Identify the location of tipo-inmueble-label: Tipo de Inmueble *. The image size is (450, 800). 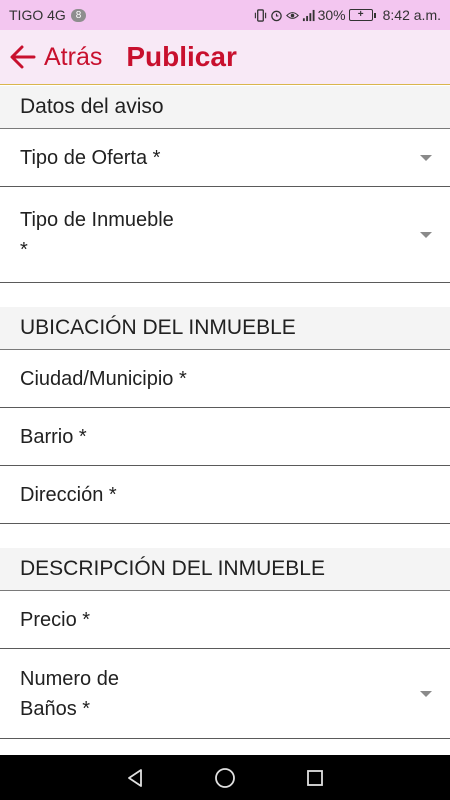
(97, 235).